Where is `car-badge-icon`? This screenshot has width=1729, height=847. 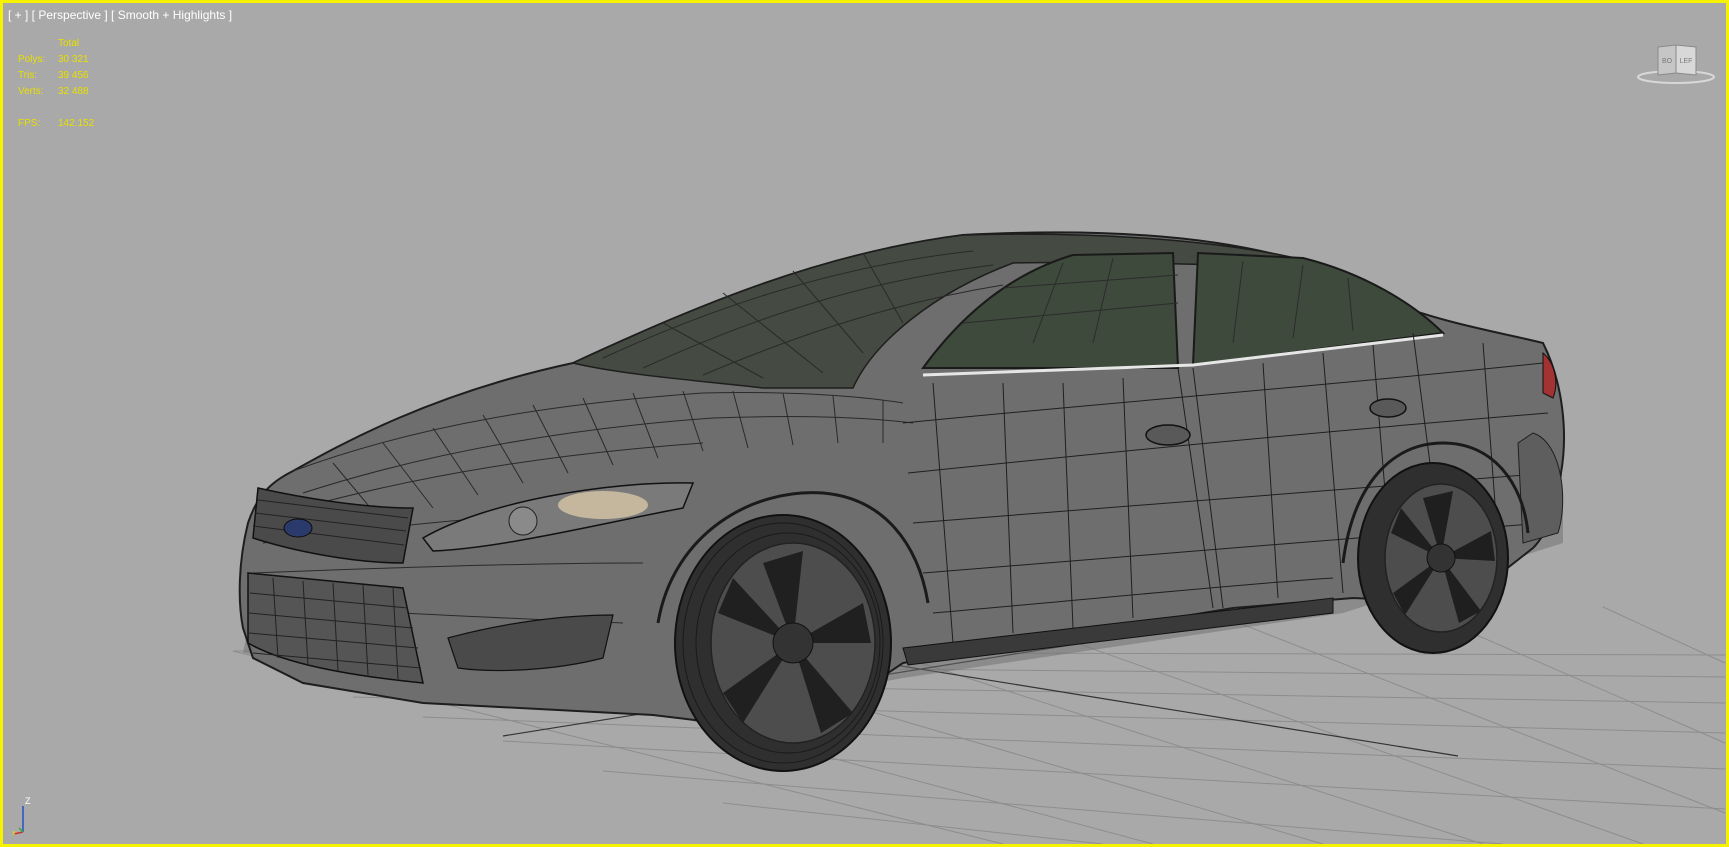 car-badge-icon is located at coordinates (298, 528).